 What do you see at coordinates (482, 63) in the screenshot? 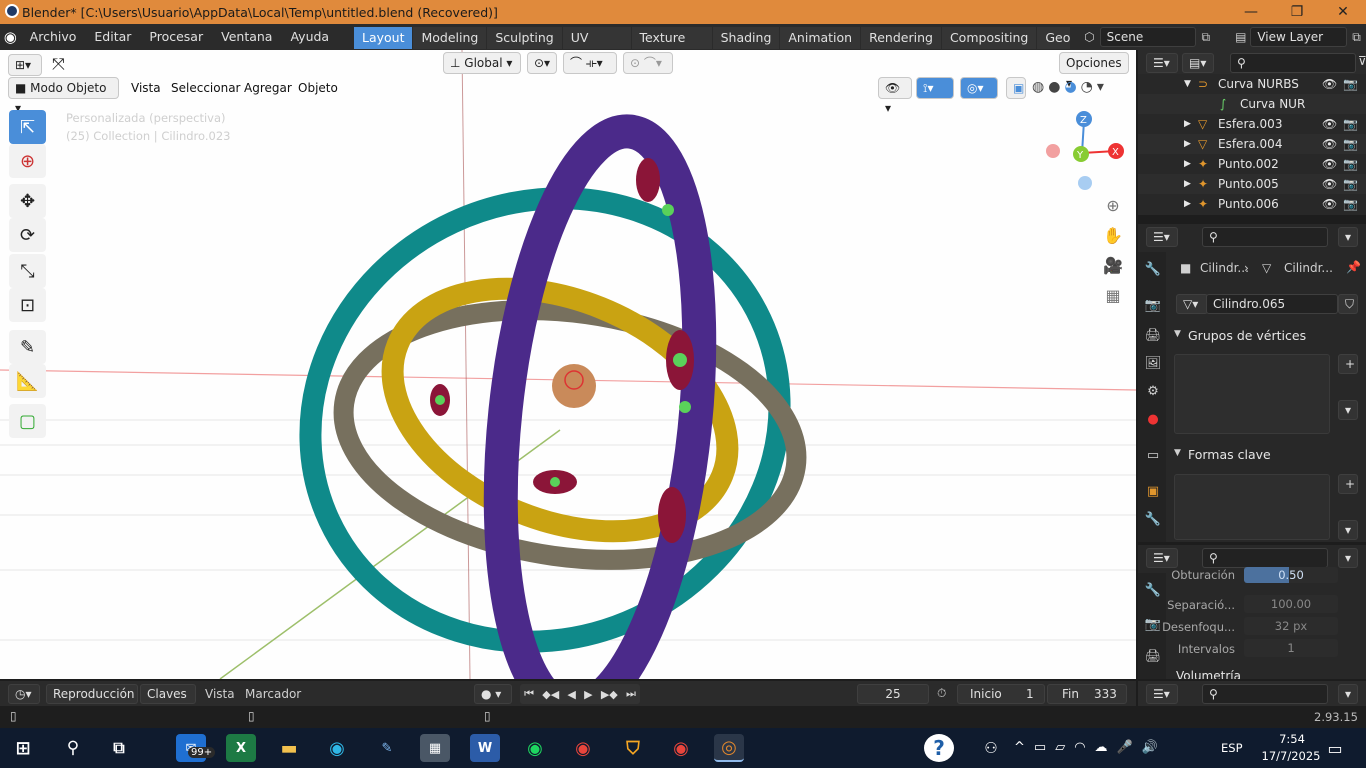
I see `transform-orientation-dropdown: ⊥ Global ▾` at bounding box center [482, 63].